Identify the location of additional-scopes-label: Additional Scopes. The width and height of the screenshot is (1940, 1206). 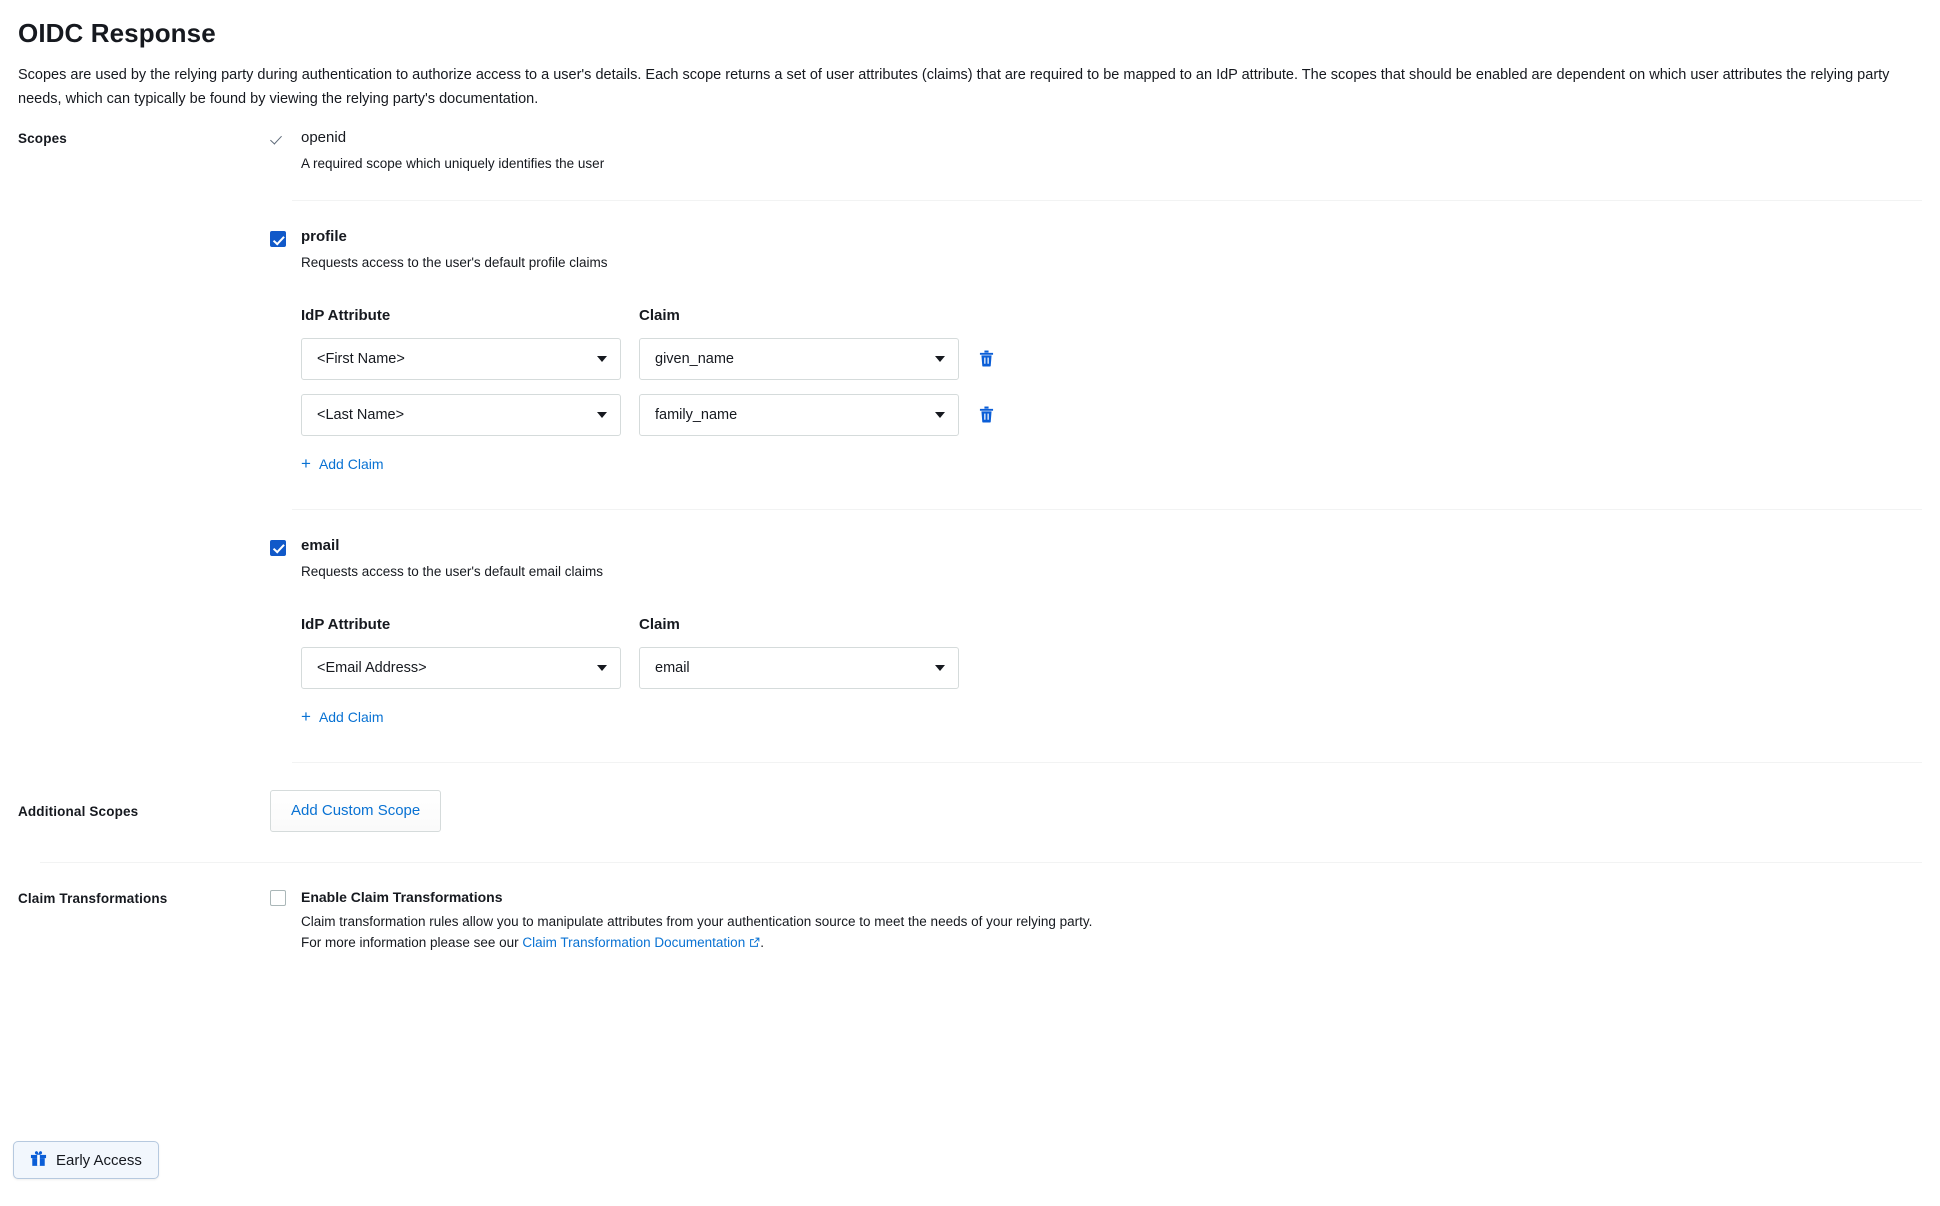
(78, 811).